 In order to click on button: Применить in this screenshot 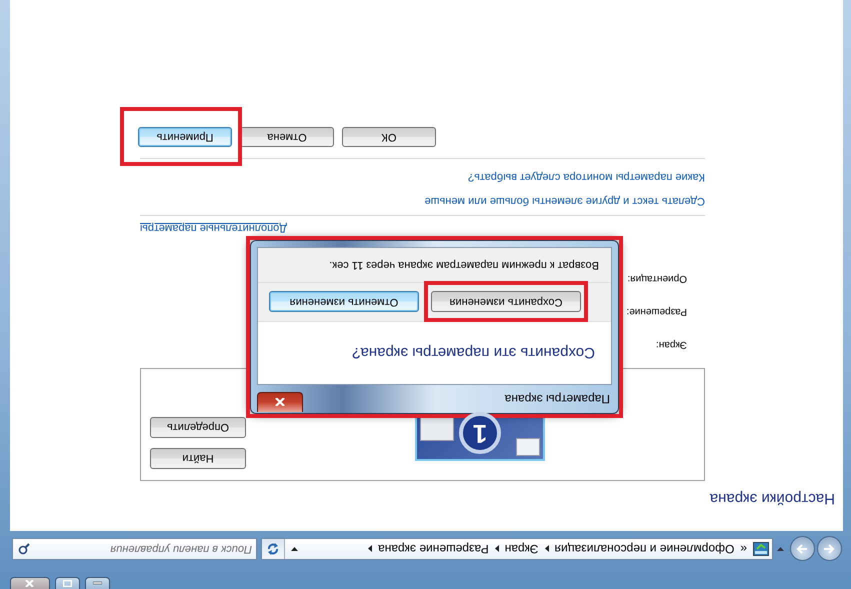, I will do `click(185, 137)`.